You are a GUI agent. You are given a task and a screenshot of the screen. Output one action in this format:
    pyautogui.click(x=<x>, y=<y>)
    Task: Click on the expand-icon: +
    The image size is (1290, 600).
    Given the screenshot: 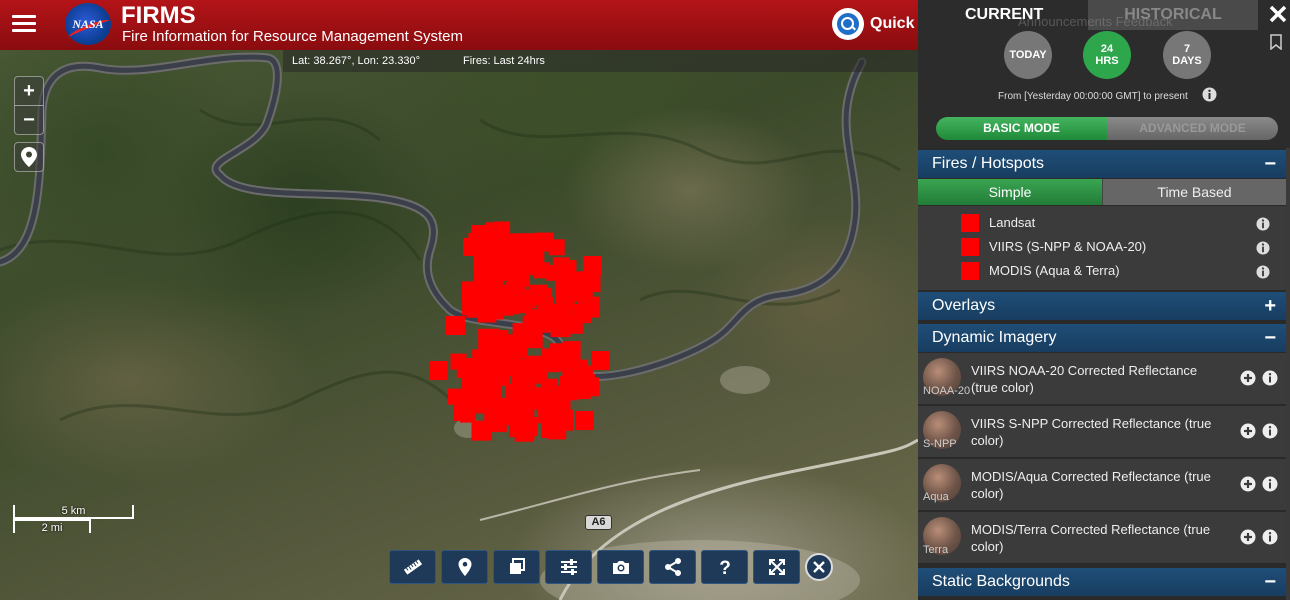 What is the action you would take?
    pyautogui.click(x=1270, y=306)
    